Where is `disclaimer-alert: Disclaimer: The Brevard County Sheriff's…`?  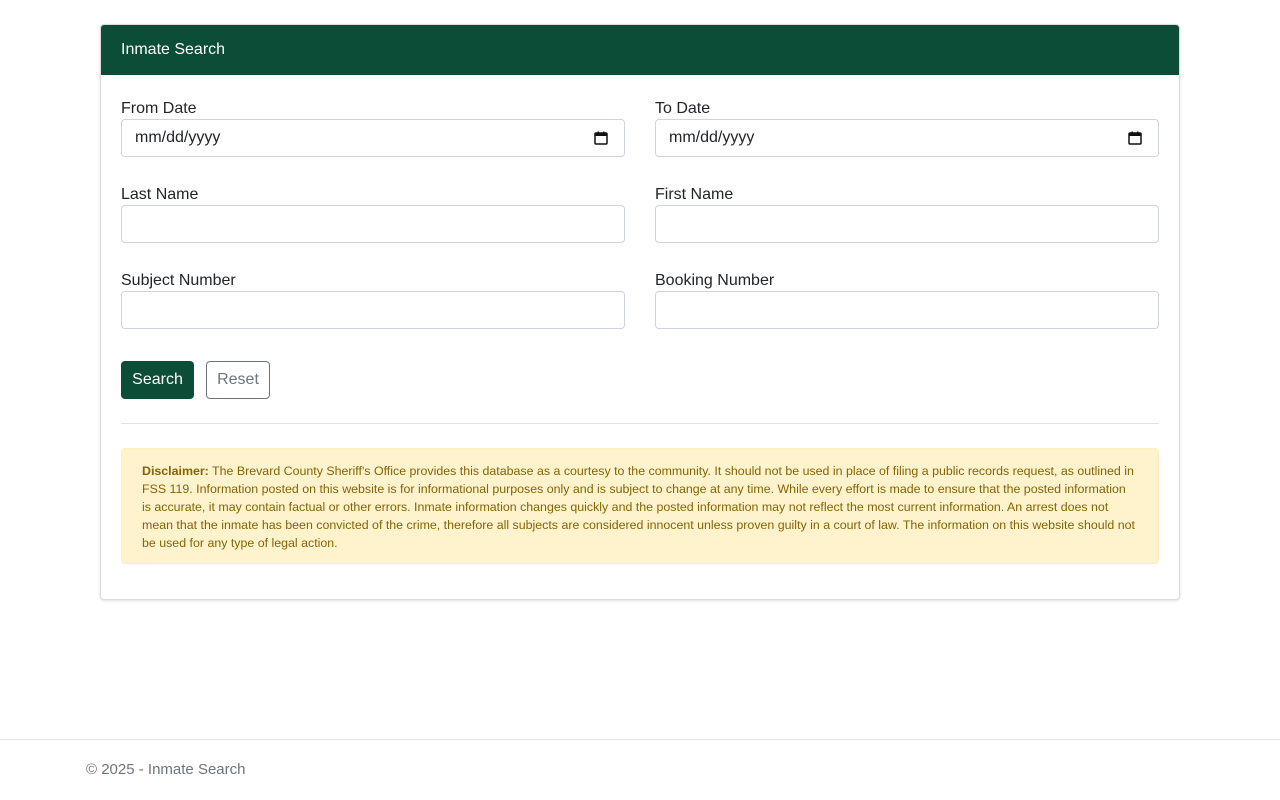 disclaimer-alert: Disclaimer: The Brevard County Sheriff's… is located at coordinates (640, 506).